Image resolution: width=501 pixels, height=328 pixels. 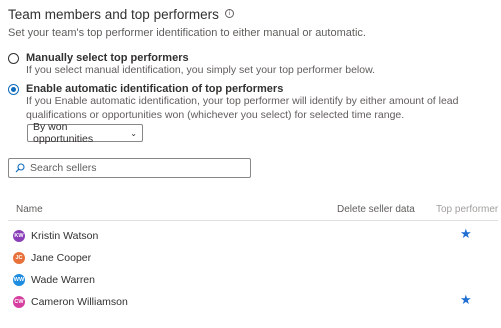 I want to click on info-icon: i, so click(x=229, y=13).